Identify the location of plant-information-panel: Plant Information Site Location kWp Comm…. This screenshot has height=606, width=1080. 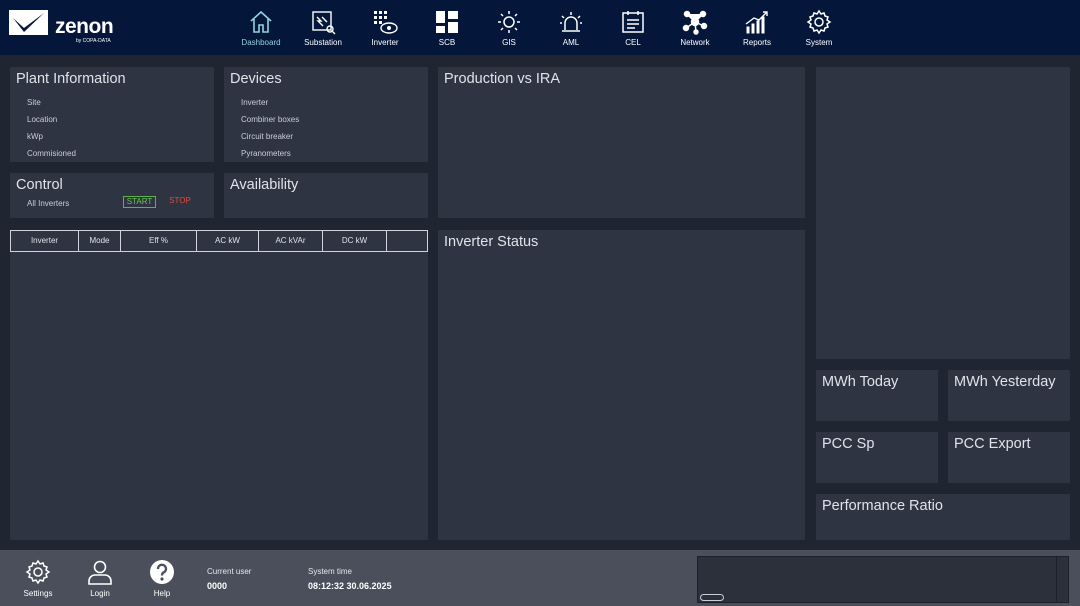
(112, 114).